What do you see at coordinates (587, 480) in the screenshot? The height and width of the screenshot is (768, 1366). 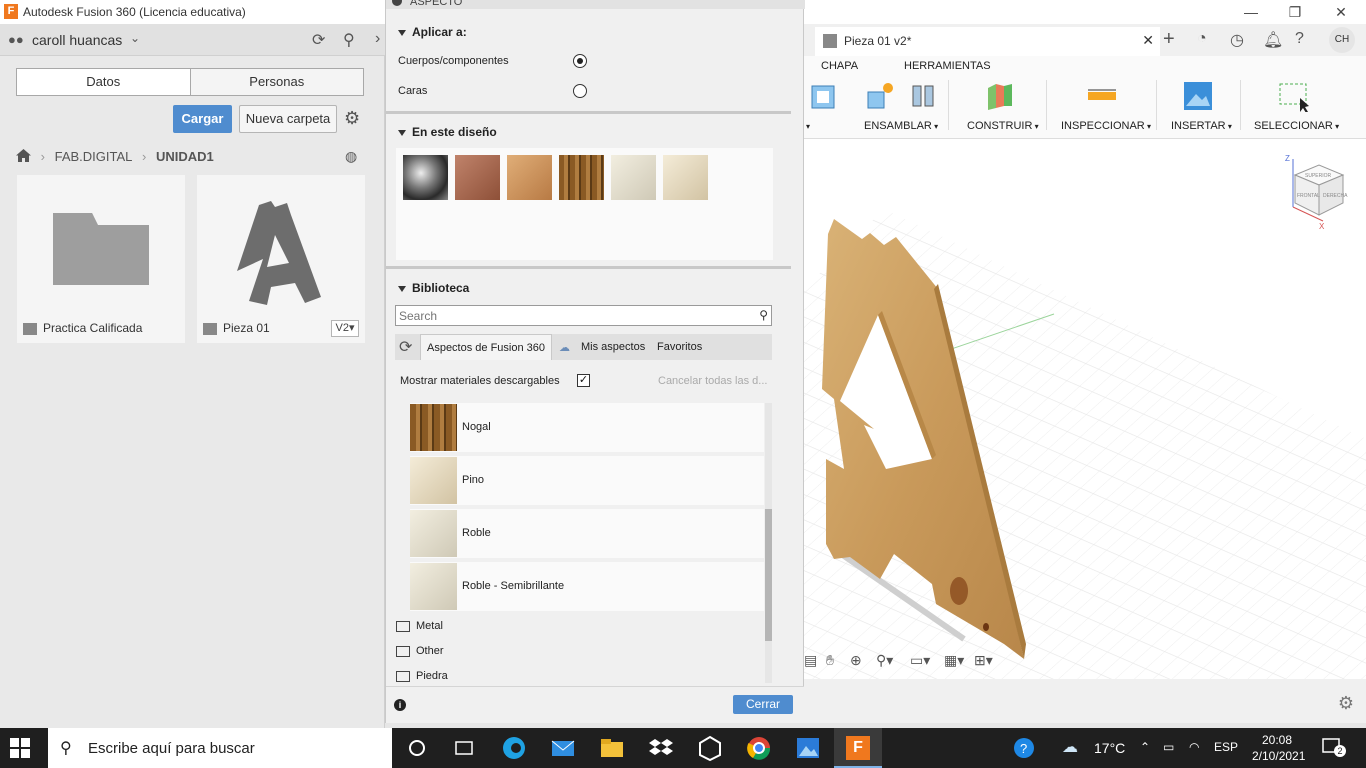 I see `list-item: Pino` at bounding box center [587, 480].